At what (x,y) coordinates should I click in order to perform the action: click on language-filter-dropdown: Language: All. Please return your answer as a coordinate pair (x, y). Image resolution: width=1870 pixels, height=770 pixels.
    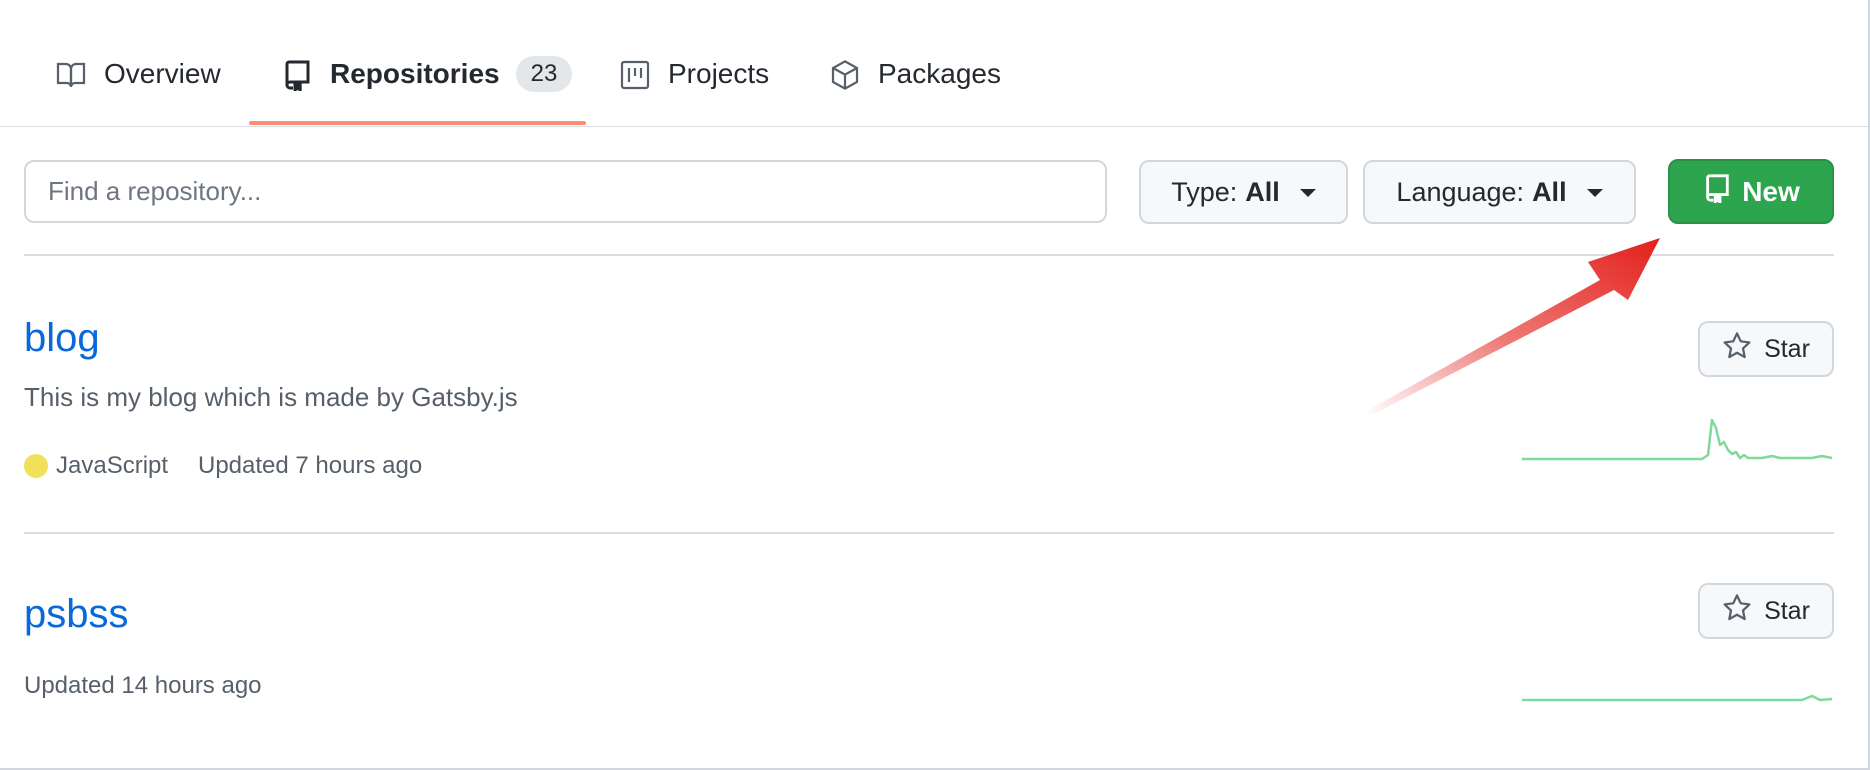
    Looking at the image, I should click on (1499, 192).